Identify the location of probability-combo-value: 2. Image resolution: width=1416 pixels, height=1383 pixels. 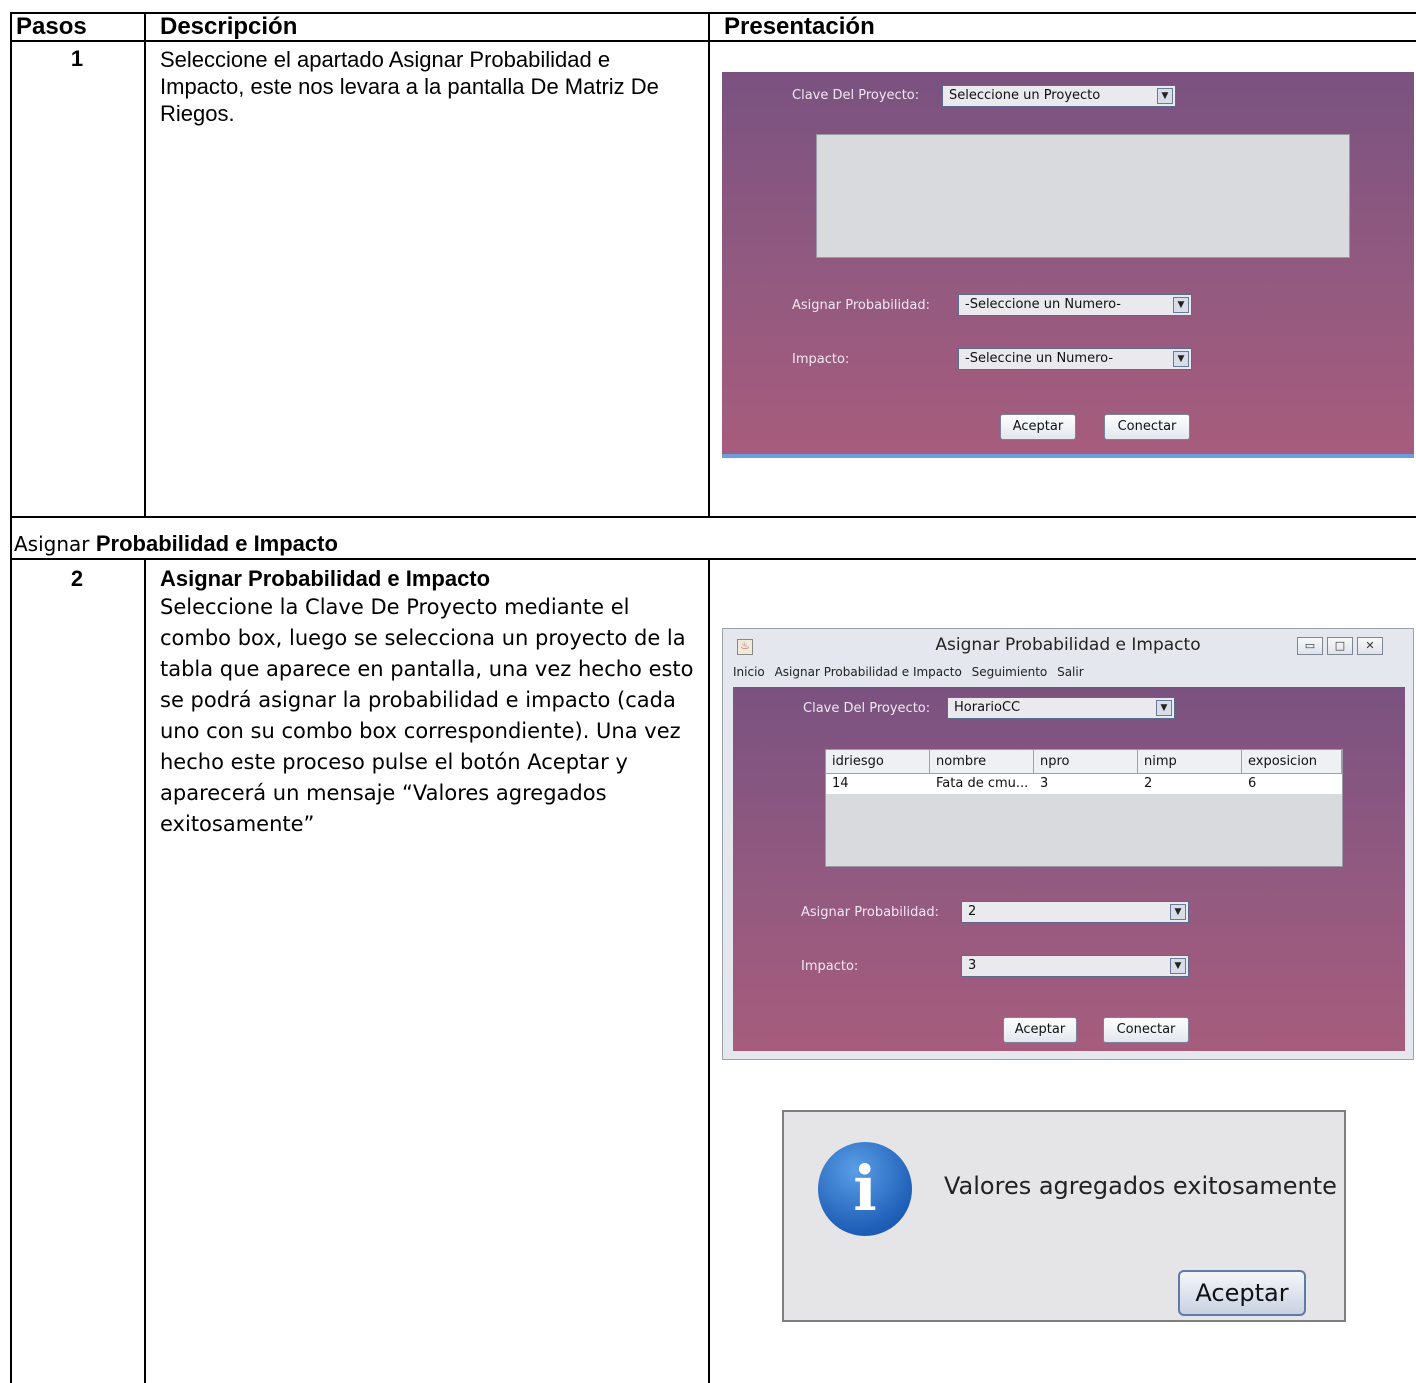
(972, 911).